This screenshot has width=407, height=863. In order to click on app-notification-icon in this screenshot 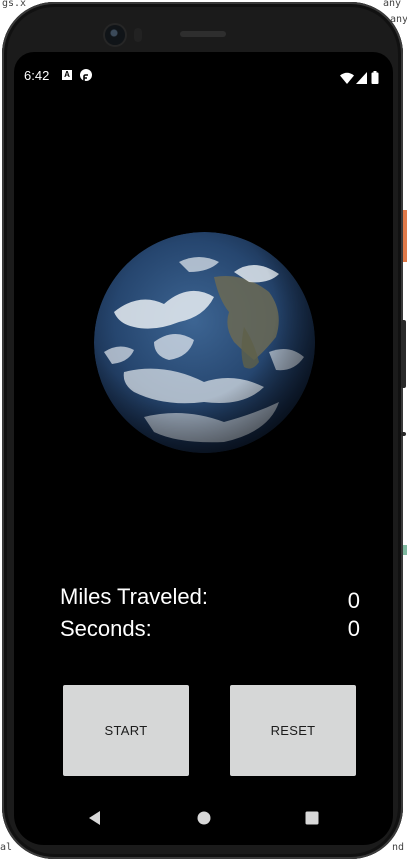, I will do `click(86, 75)`.